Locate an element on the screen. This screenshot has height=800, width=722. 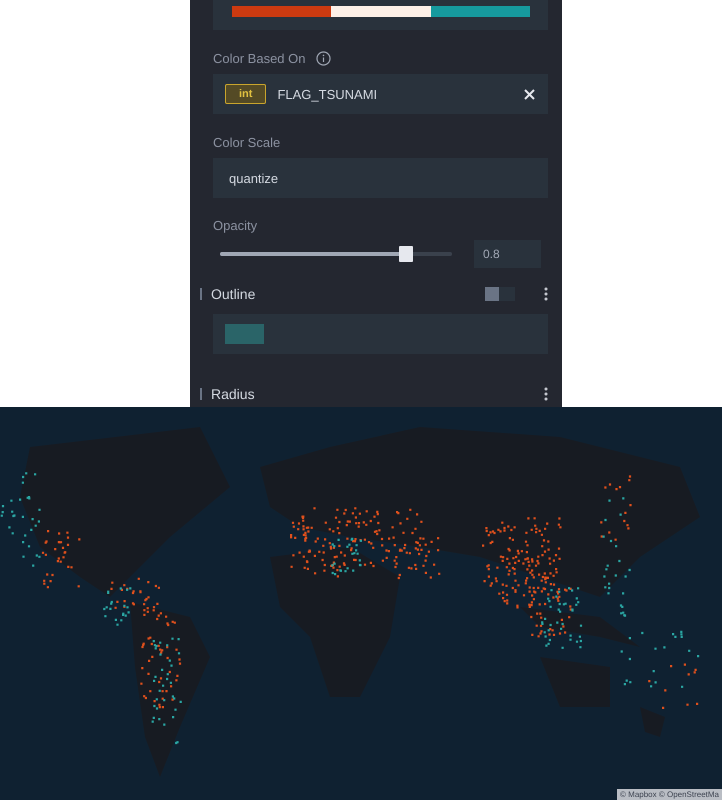
close-icon is located at coordinates (529, 94).